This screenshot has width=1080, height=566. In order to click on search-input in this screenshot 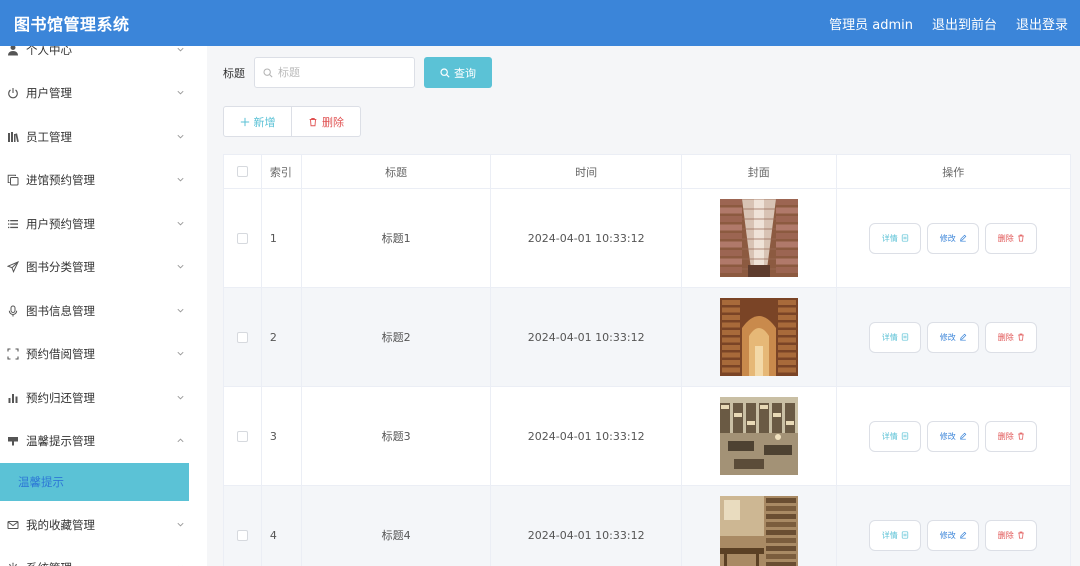, I will do `click(338, 72)`.